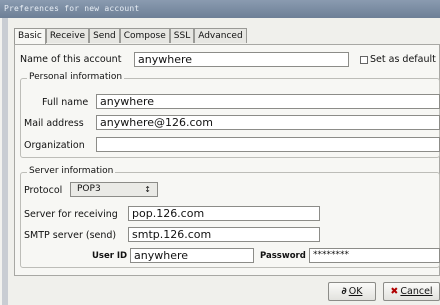 This screenshot has height=305, width=440. I want to click on full-name-input: anywhere, so click(268, 101).